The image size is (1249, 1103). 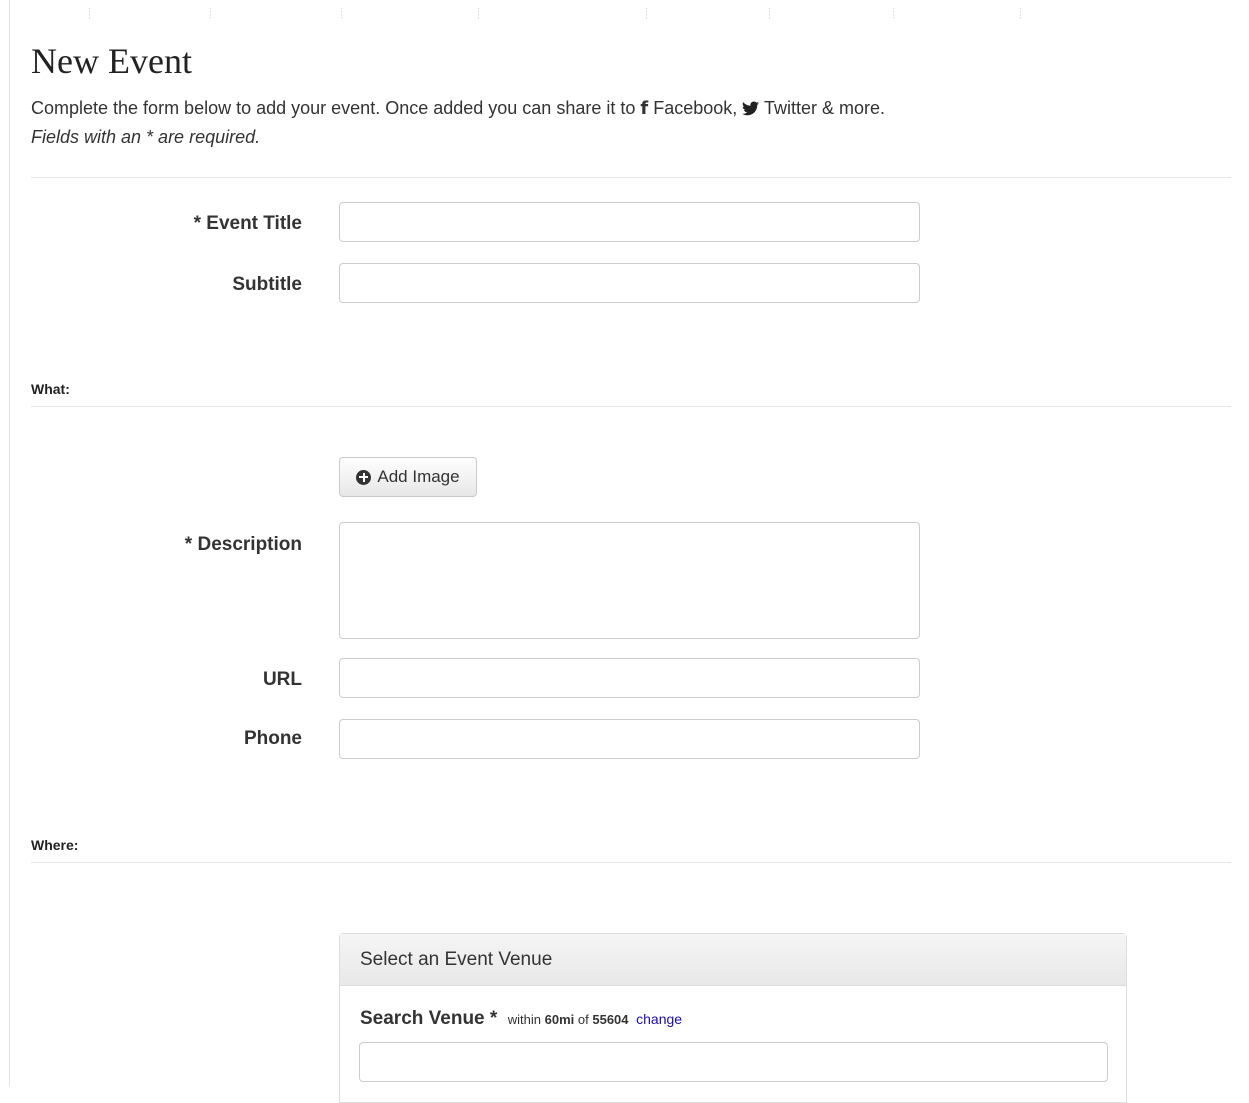 What do you see at coordinates (825, 108) in the screenshot?
I see `twitter-label: Twitter & more.` at bounding box center [825, 108].